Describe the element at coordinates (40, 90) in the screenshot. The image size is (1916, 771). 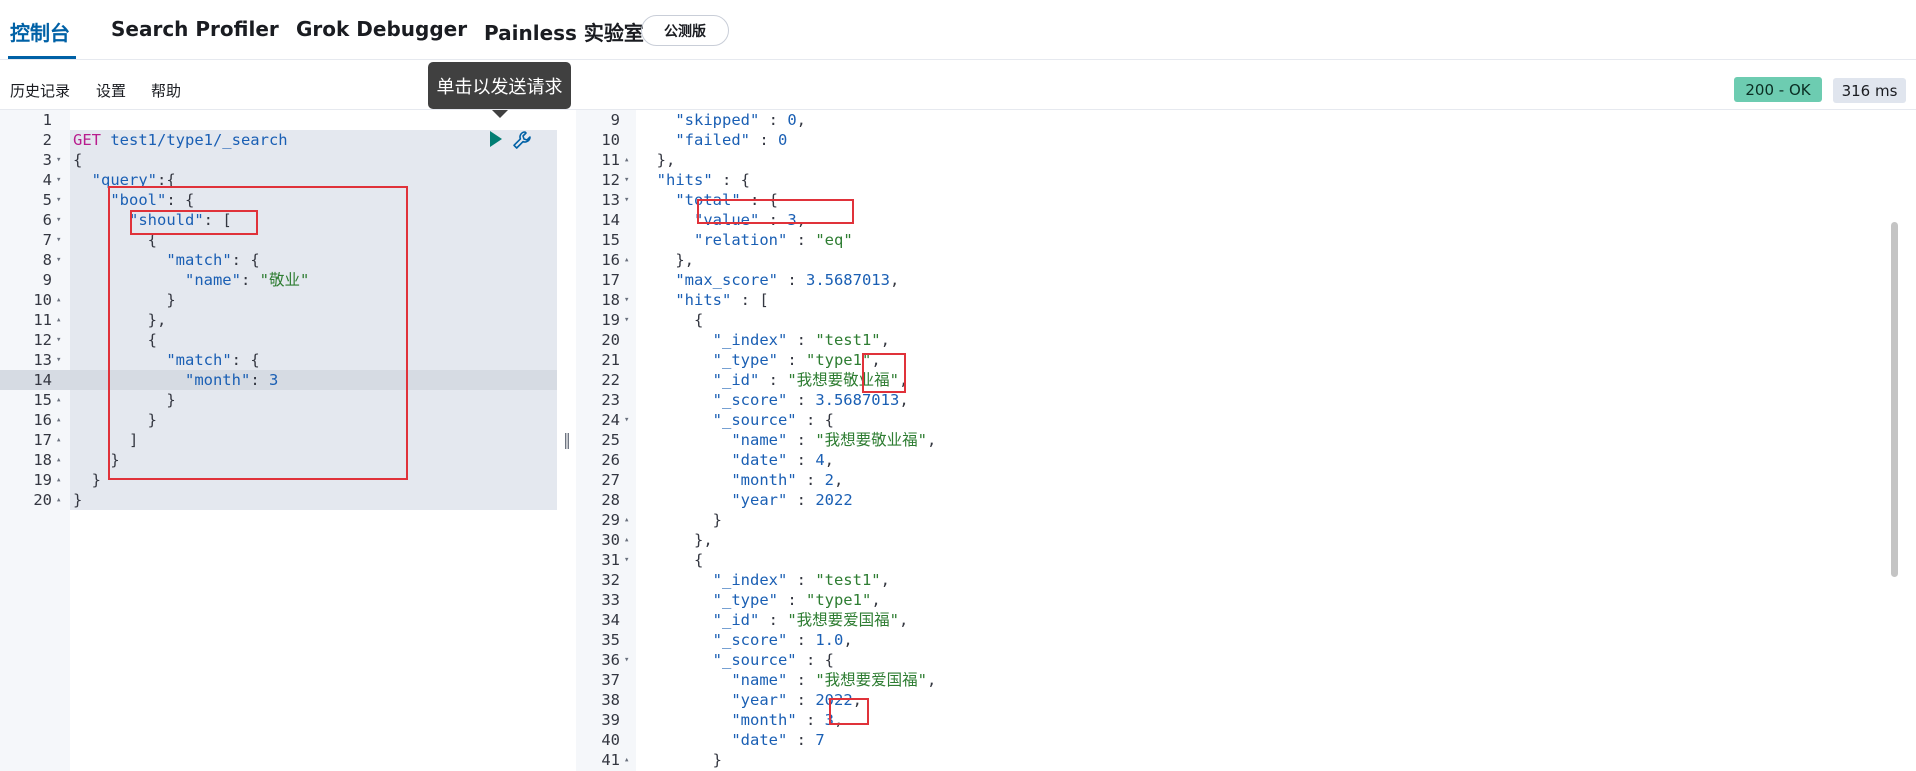
I see `history-link: 历史记录` at that location.